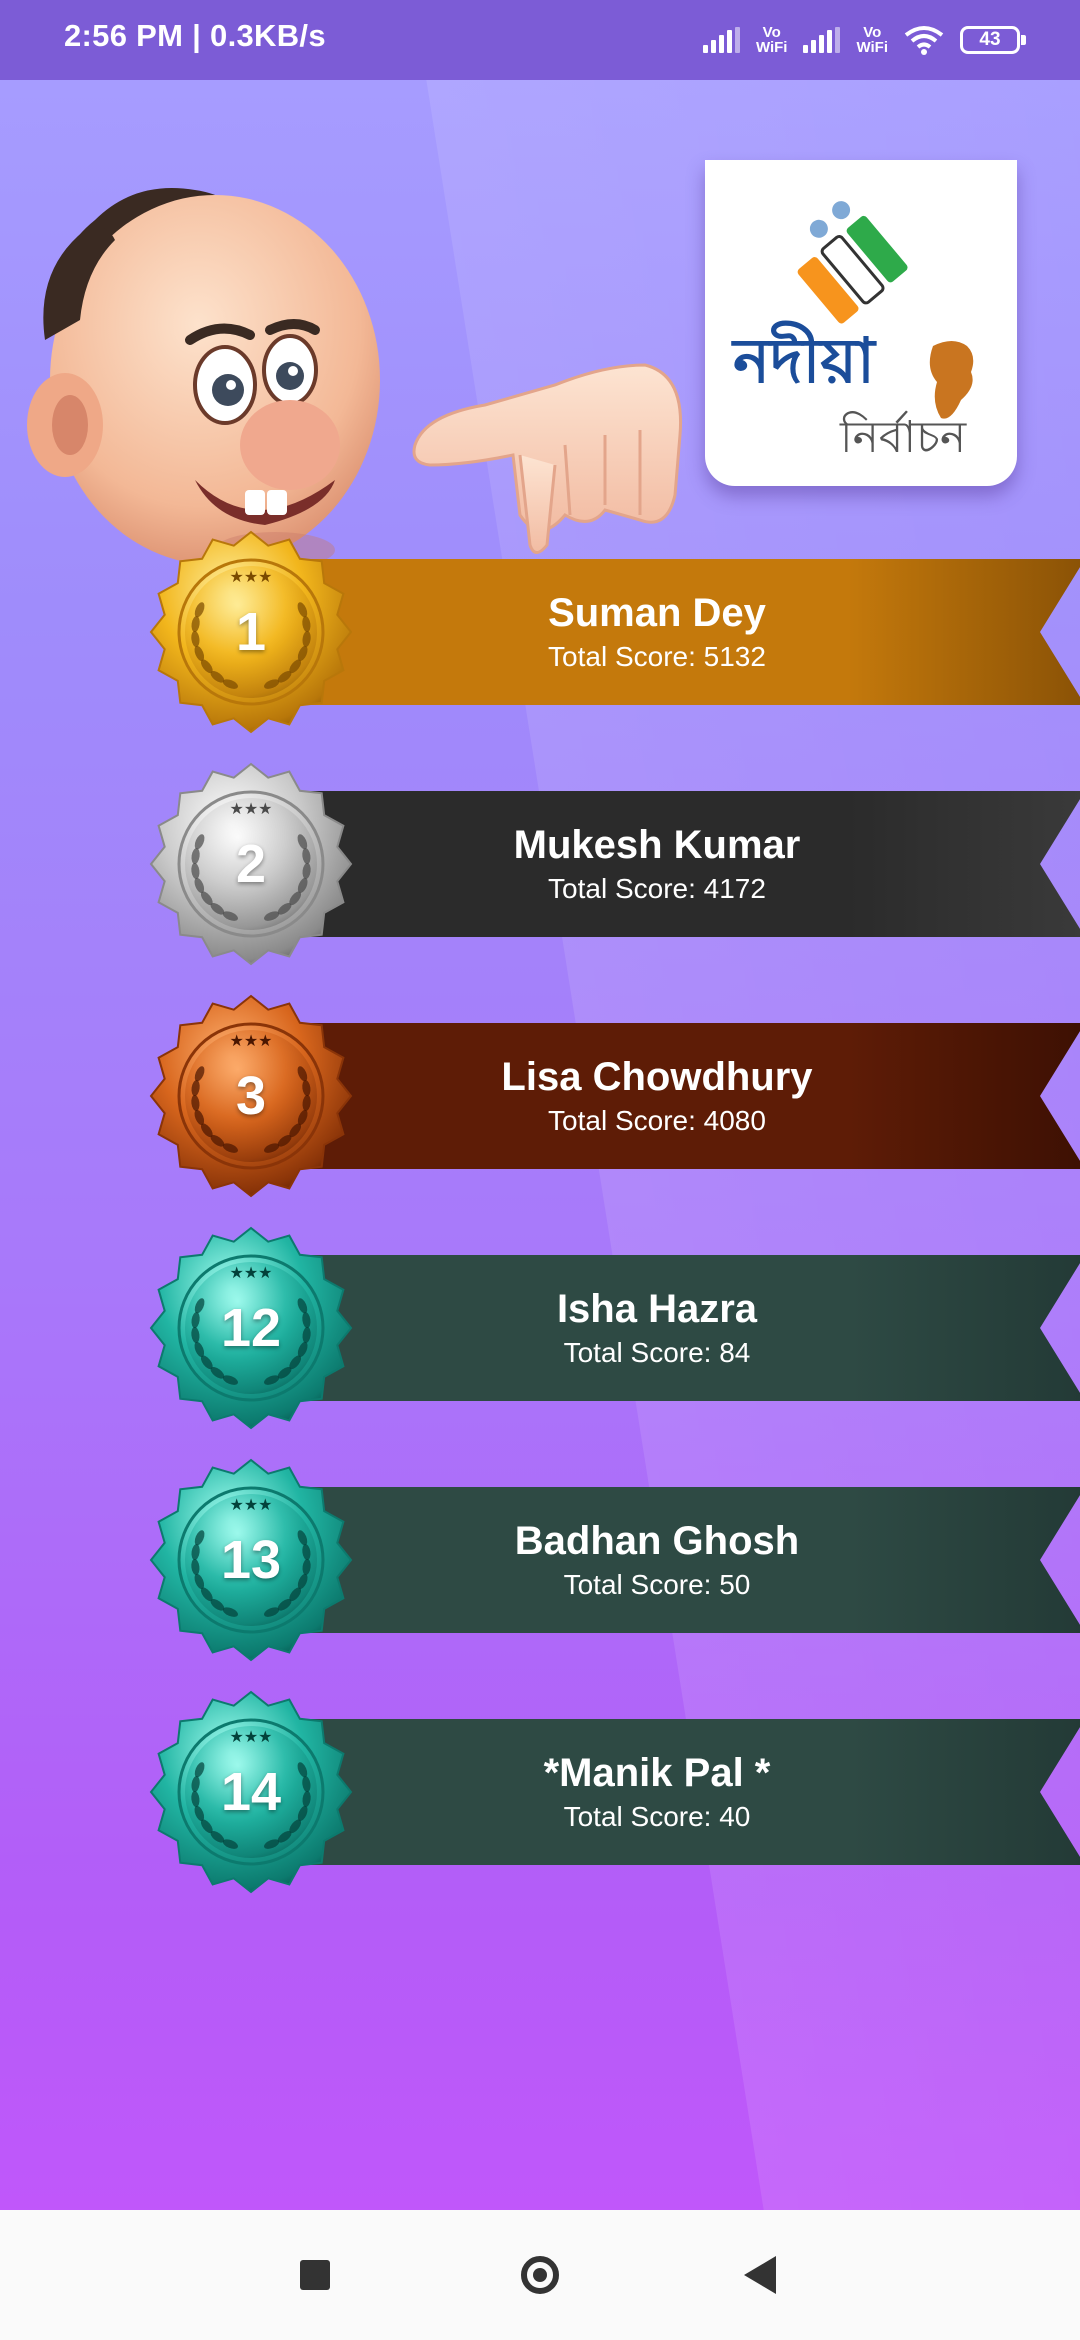 This screenshot has height=2340, width=1080. I want to click on navigation-bar, so click(540, 2275).